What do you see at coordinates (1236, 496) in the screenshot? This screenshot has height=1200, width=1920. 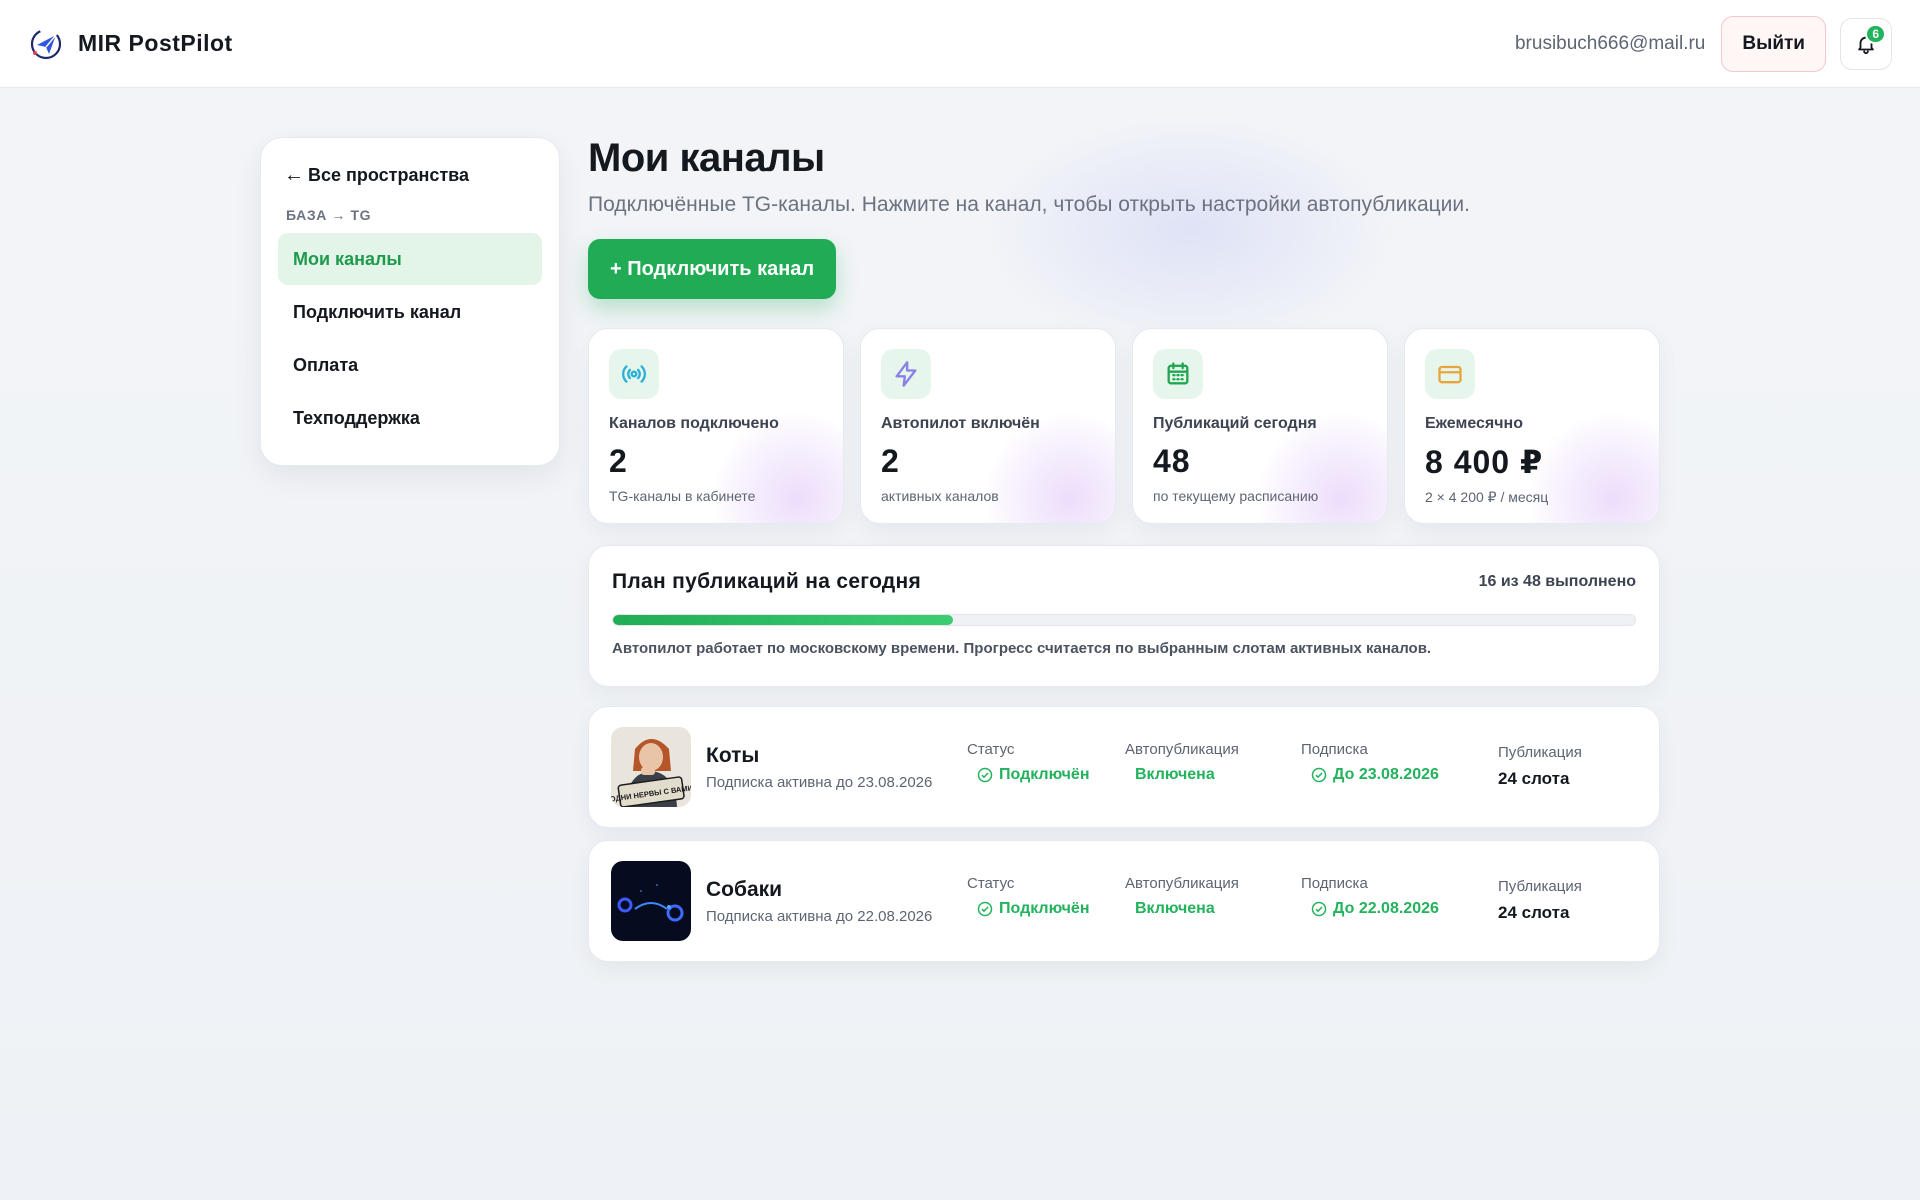 I see `stat-subtext: по текущему расписанию` at bounding box center [1236, 496].